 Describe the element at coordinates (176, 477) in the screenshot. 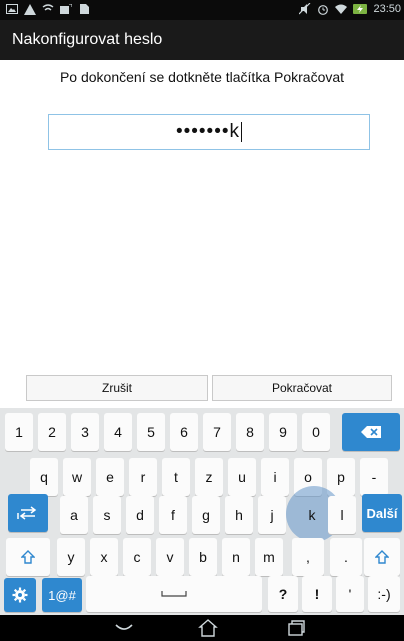

I see `key-t: t` at that location.